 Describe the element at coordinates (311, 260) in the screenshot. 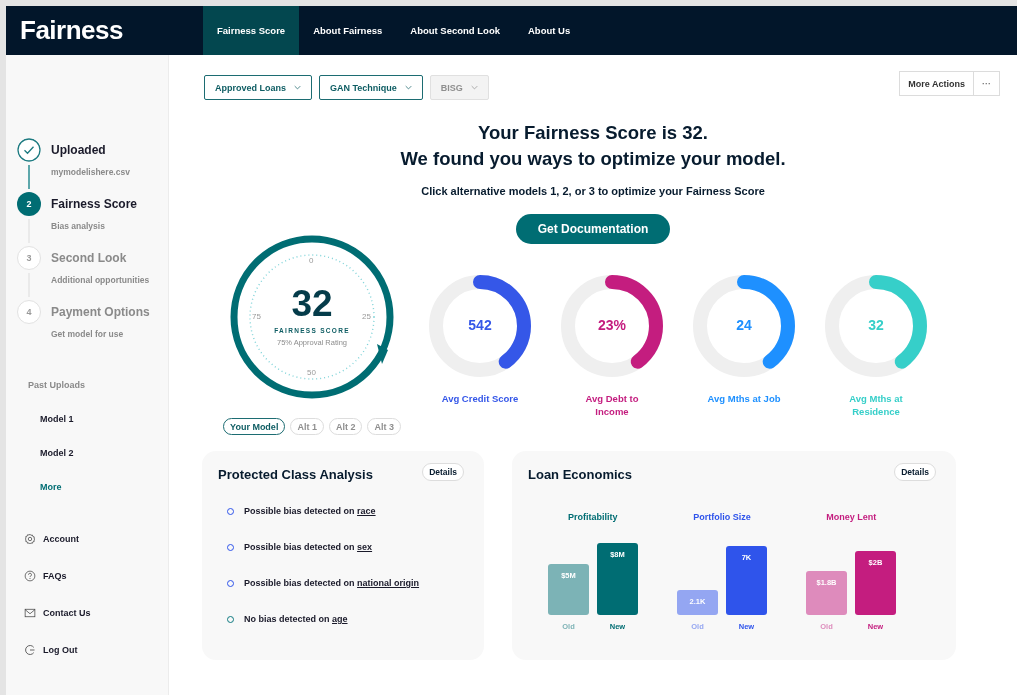

I see `scale-label: 0` at that location.